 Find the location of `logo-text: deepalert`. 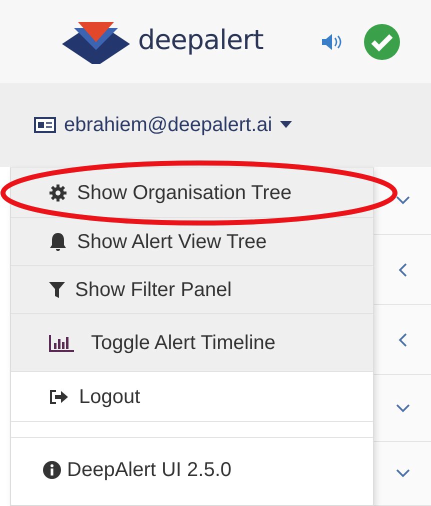

logo-text: deepalert is located at coordinates (201, 41).